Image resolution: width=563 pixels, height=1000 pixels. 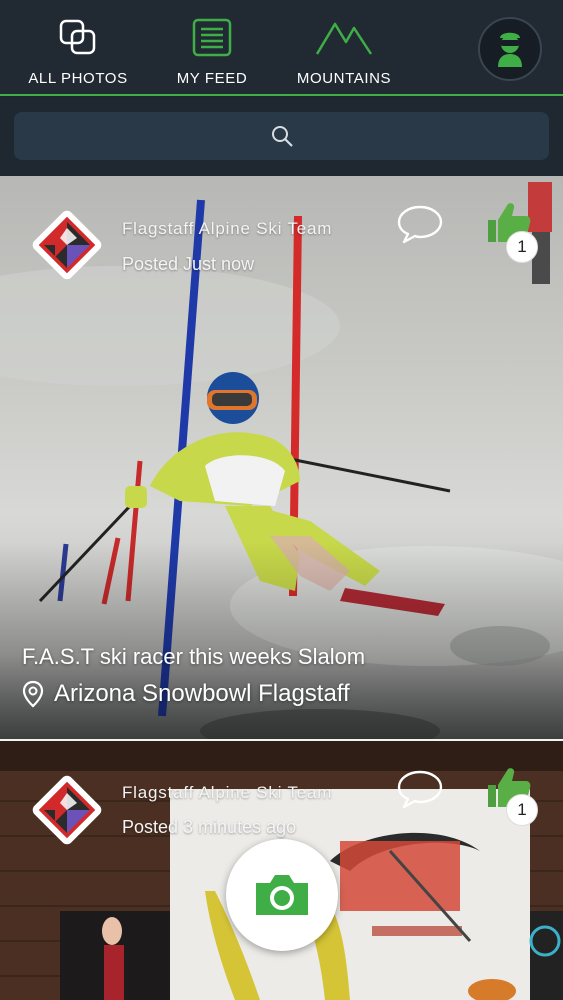 I want to click on feed-icon, so click(x=212, y=37).